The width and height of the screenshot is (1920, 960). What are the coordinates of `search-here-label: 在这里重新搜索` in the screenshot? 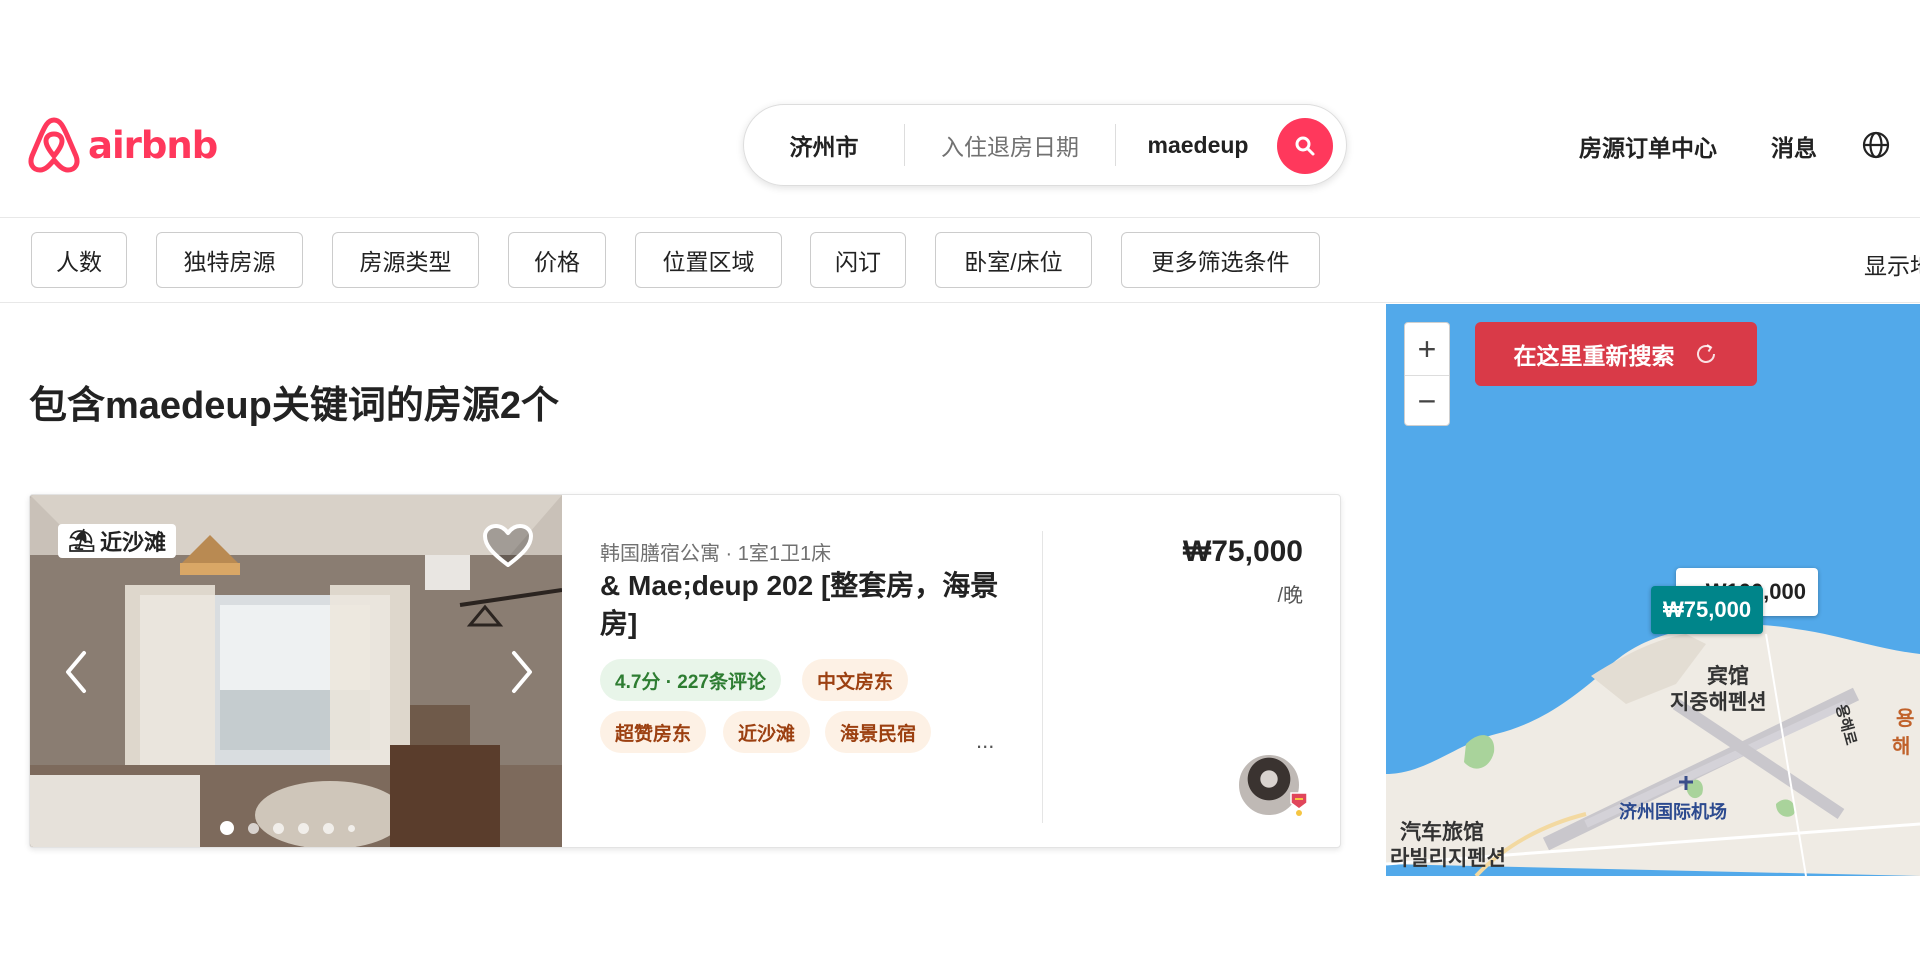 It's located at (1594, 356).